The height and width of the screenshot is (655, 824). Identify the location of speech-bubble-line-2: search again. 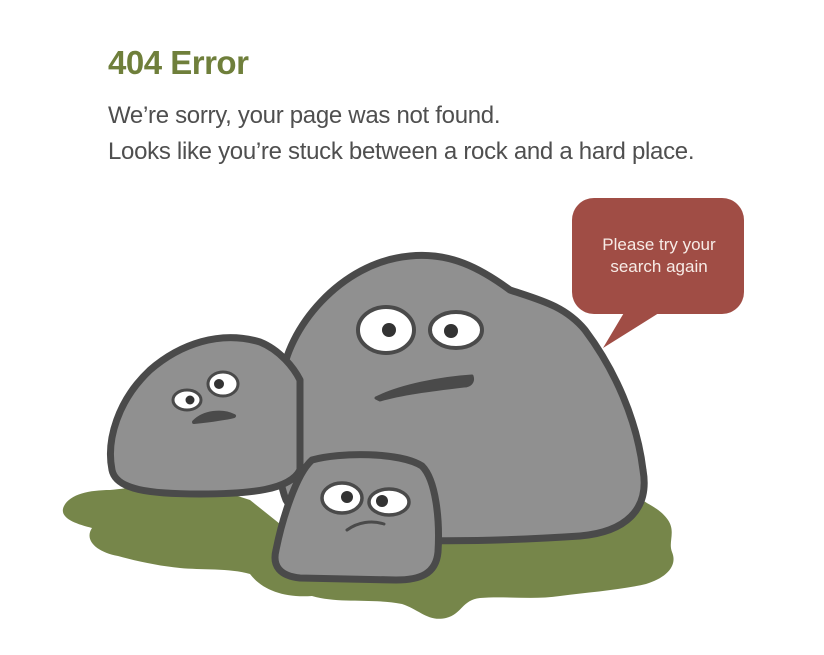
(659, 266).